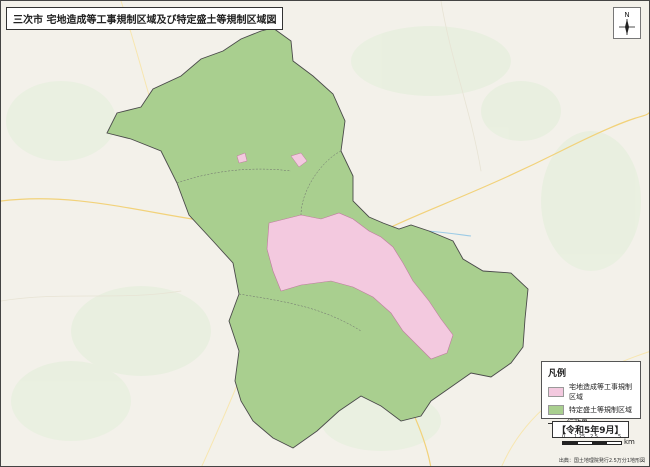  I want to click on scale-bar: 0 1.25 2.5 5 km, so click(601, 442).